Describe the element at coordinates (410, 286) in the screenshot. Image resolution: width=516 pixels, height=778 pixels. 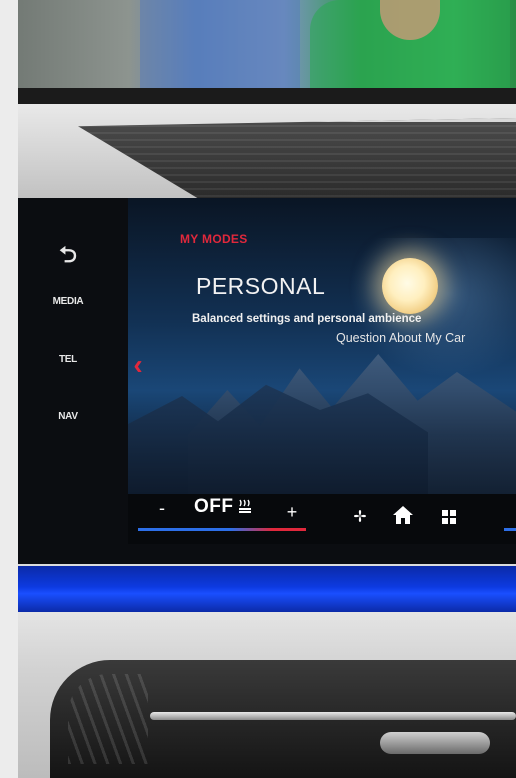
I see `mode-orb-icon` at that location.